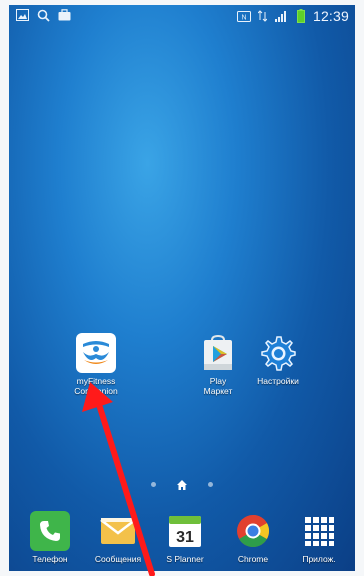 The image size is (364, 576). I want to click on signal-icon, so click(282, 16).